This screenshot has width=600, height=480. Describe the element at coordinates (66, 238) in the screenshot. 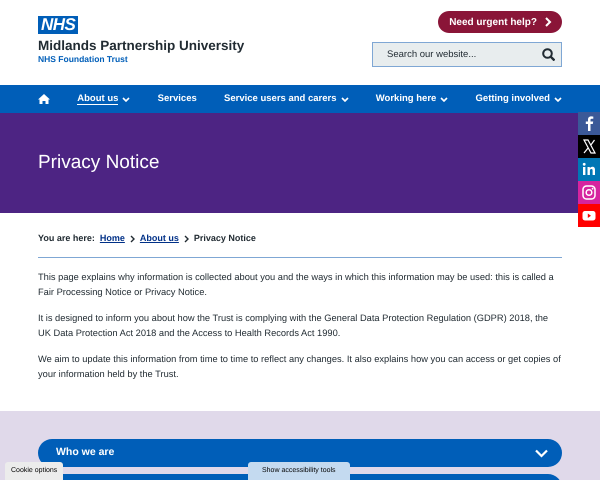

I see `breadcrumb-label: You are here:` at that location.